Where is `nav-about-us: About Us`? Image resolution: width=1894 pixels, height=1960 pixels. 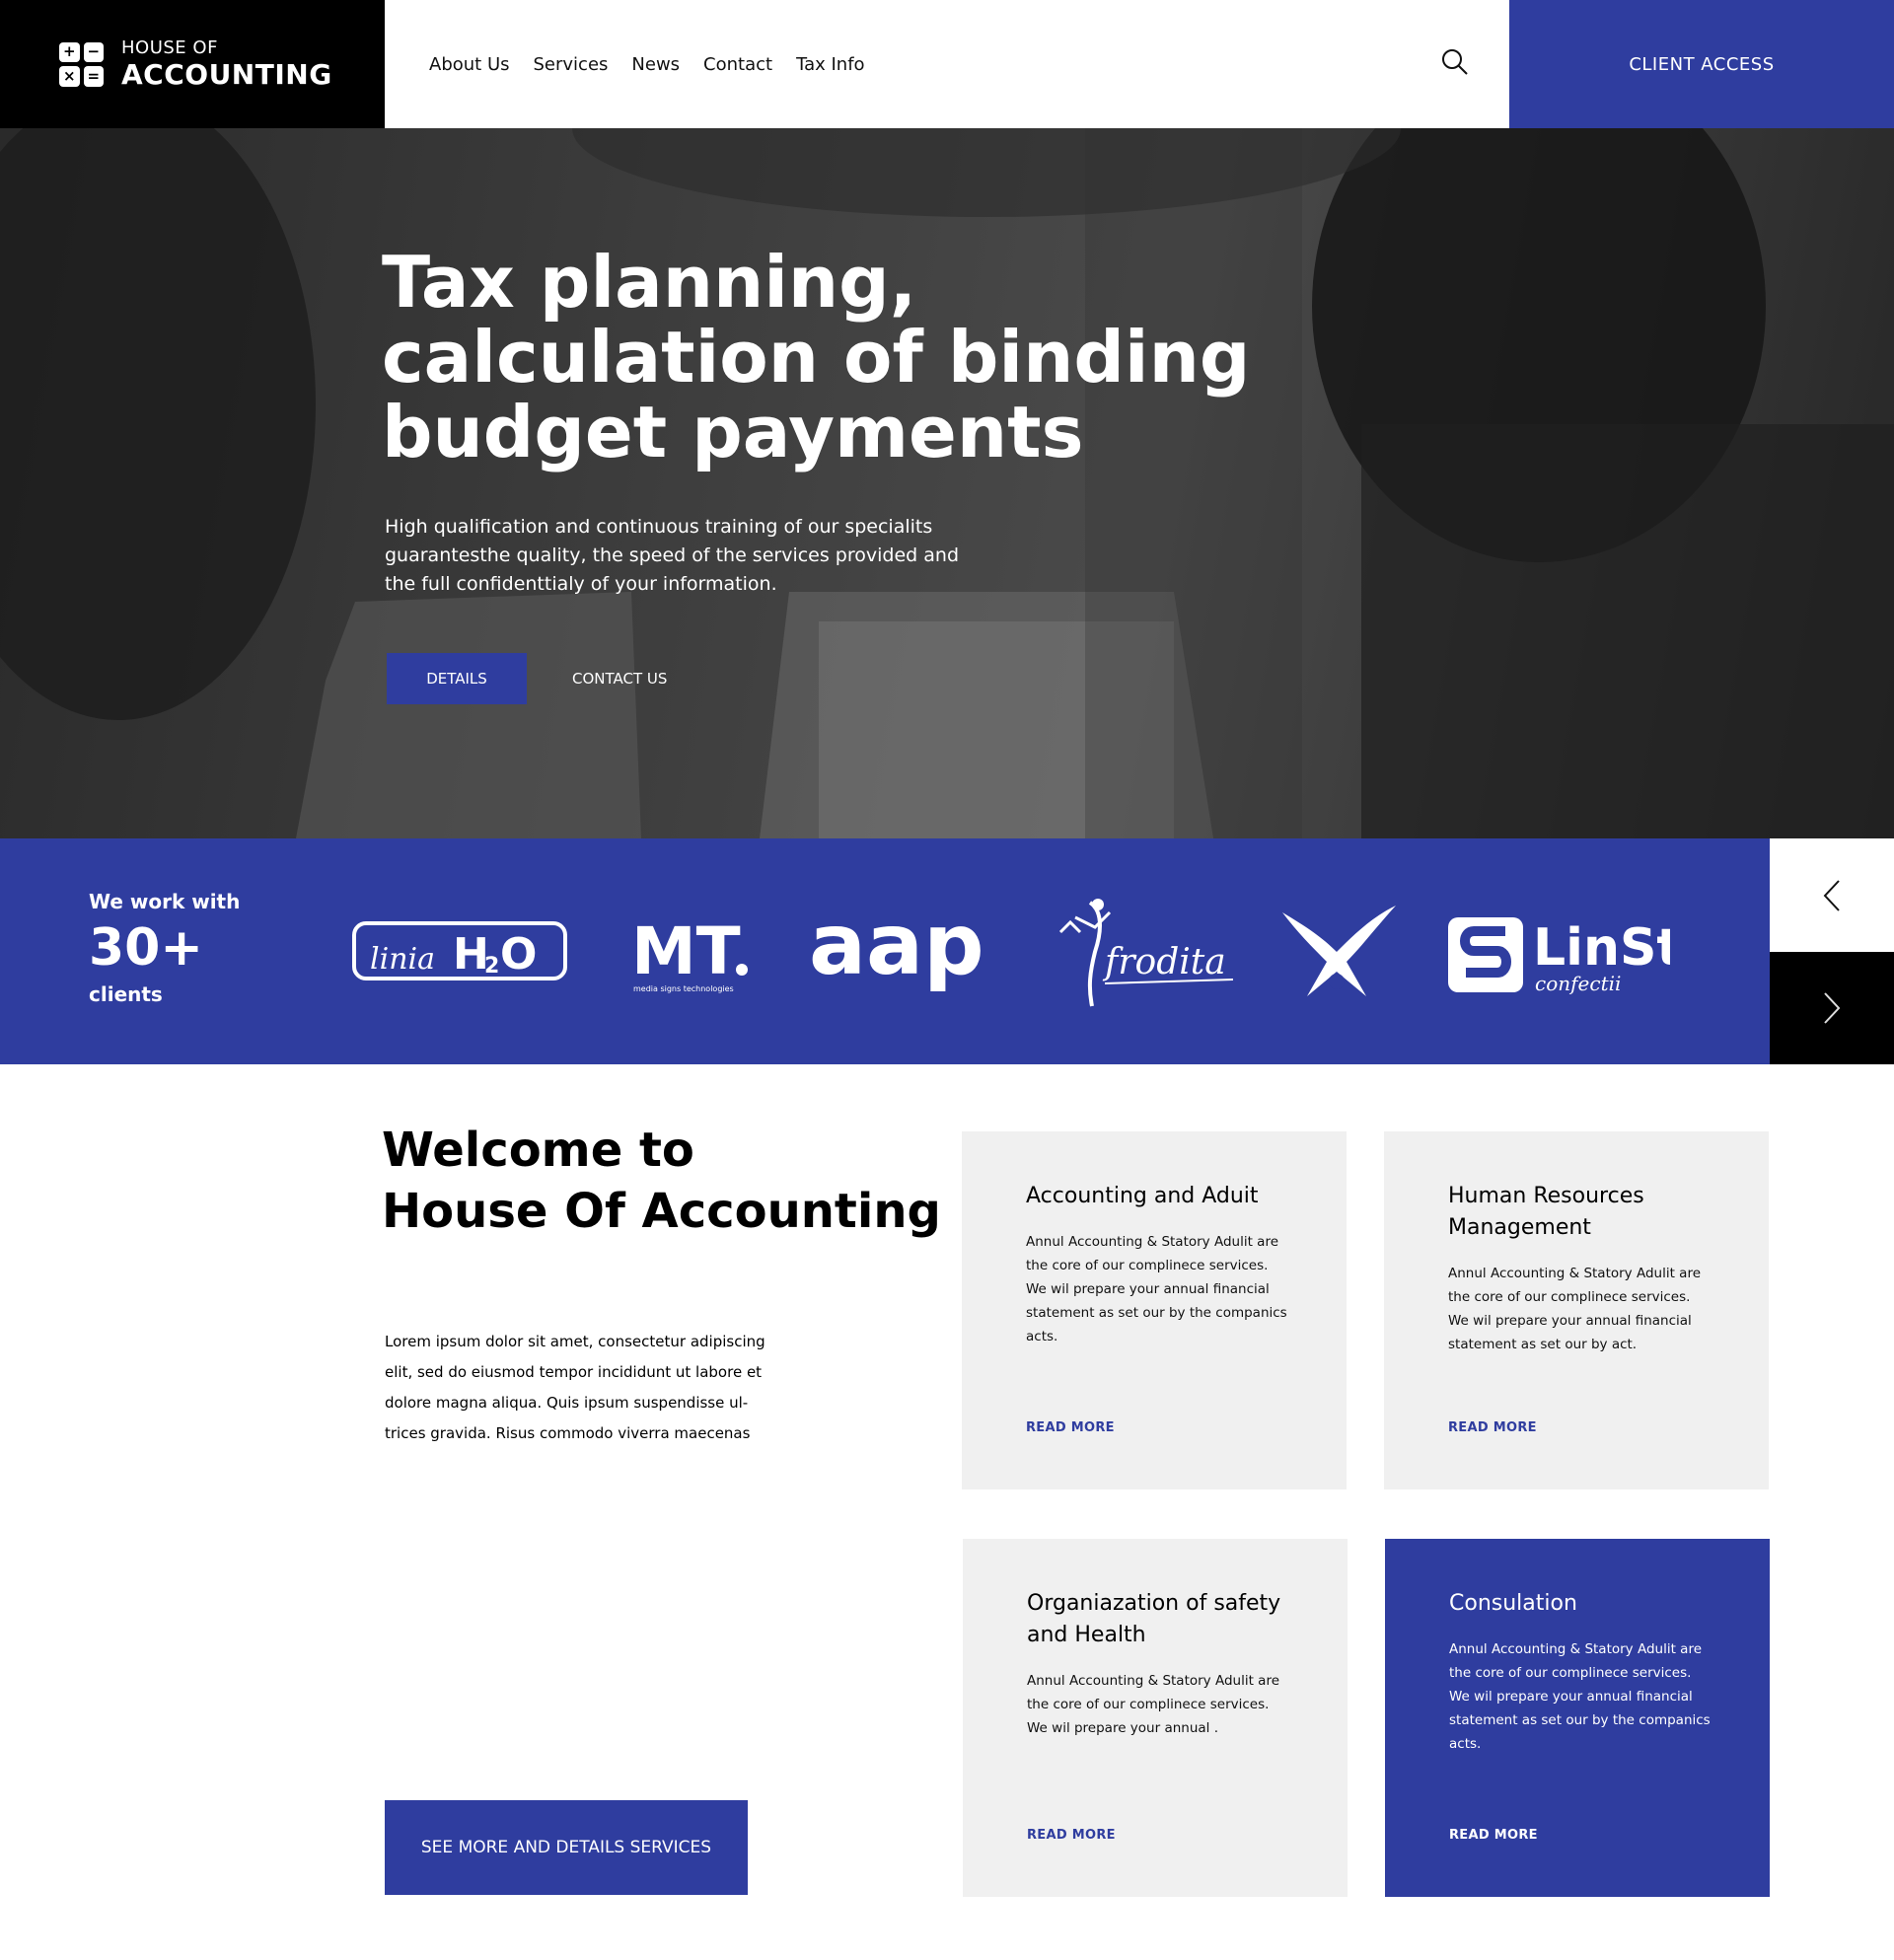
nav-about-us: About Us is located at coordinates (469, 64).